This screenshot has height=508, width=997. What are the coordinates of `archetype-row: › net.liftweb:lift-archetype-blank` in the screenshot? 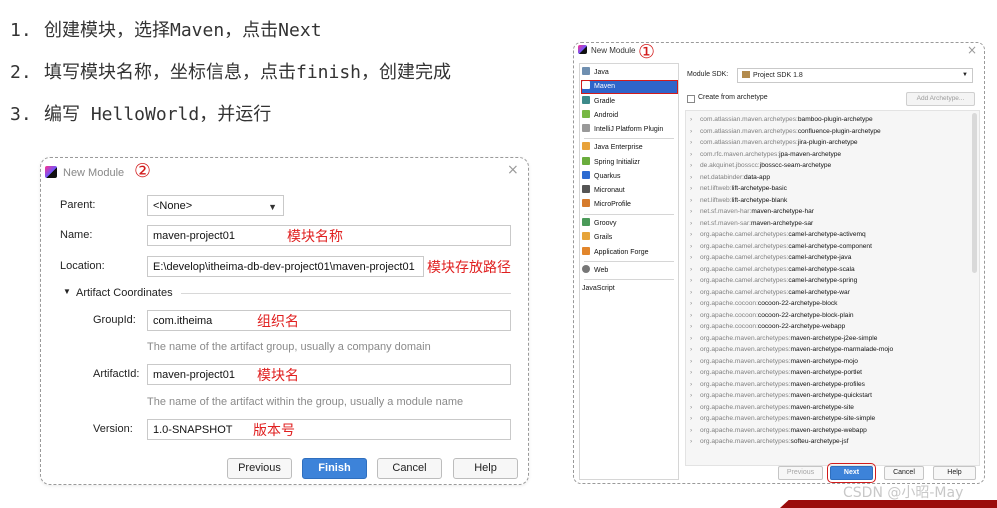 It's located at (738, 200).